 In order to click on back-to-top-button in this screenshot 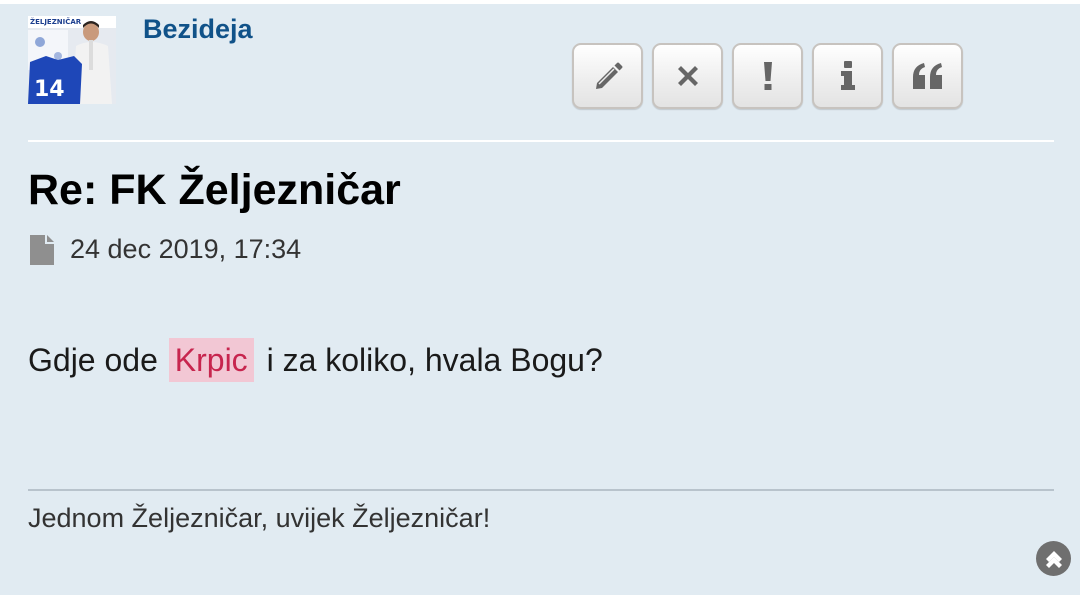, I will do `click(1053, 558)`.